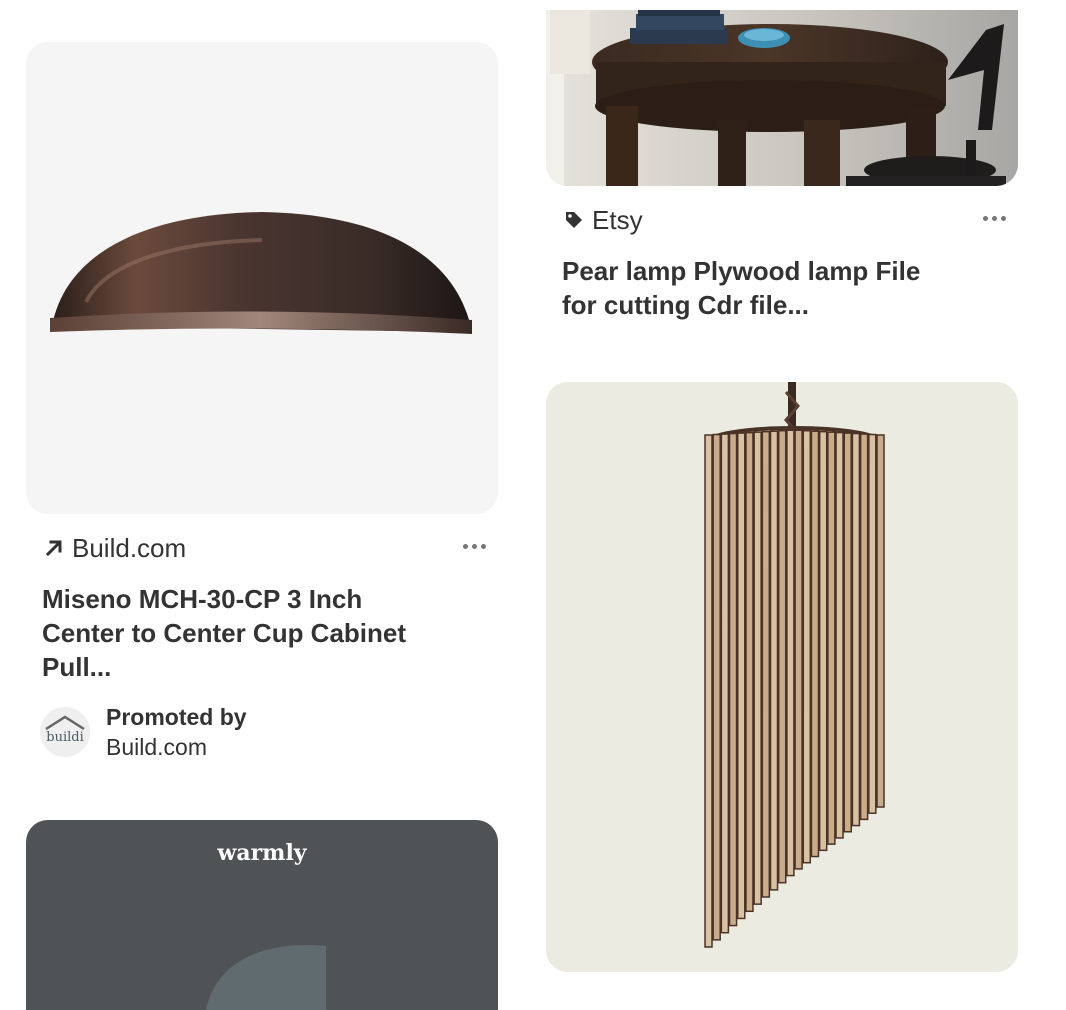 This screenshot has width=1066, height=1010. Describe the element at coordinates (129, 548) in the screenshot. I see `pin-source-label: Build.com` at that location.